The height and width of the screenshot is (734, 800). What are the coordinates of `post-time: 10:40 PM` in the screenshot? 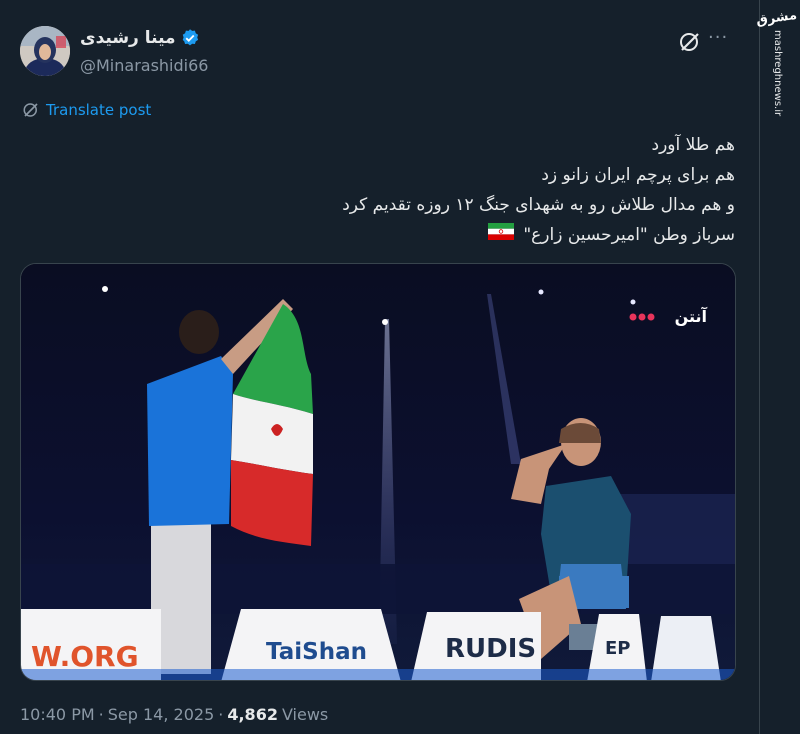 It's located at (57, 714).